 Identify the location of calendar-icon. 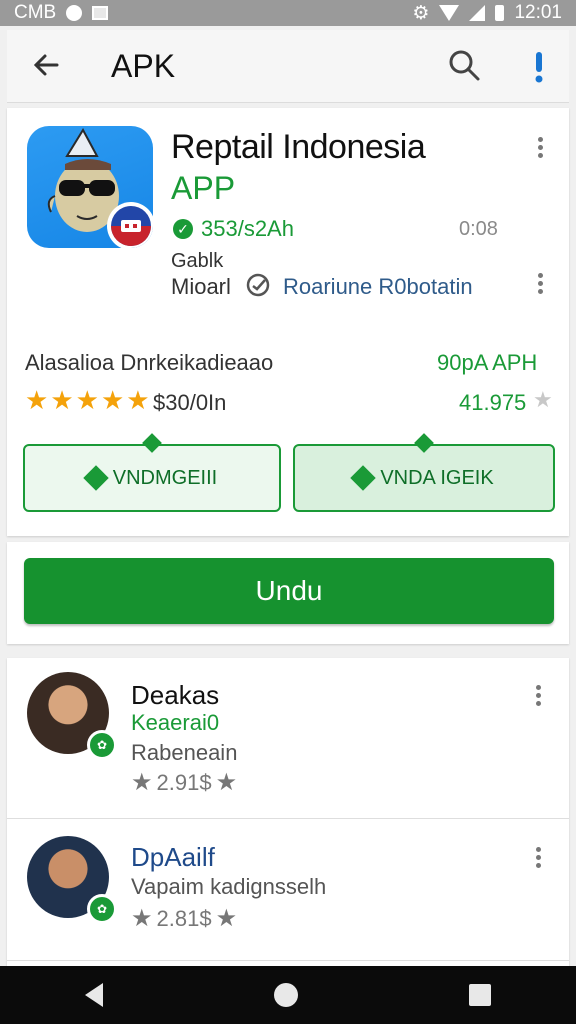
(100, 13).